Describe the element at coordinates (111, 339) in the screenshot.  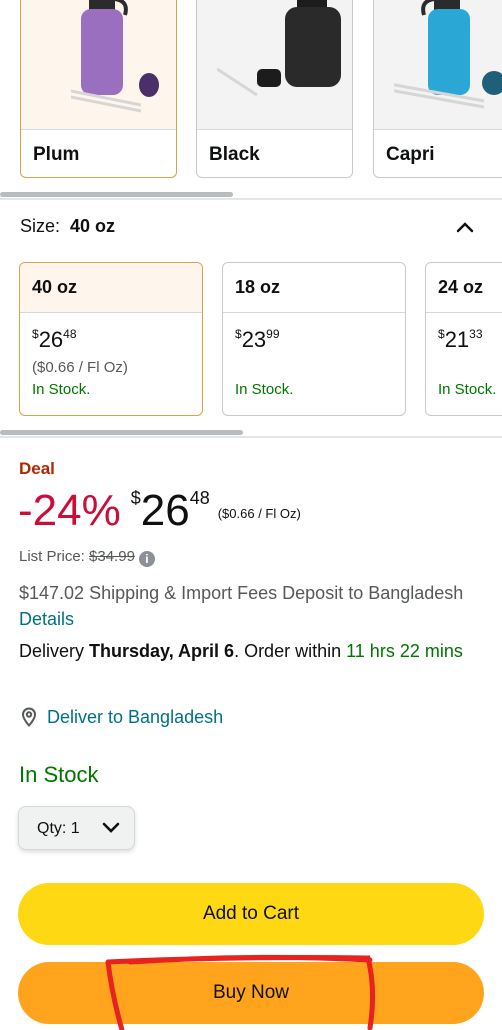
I see `size-option-40oz: 40 oz $2648 ($0.66 / Fl Oz) In Stock.` at that location.